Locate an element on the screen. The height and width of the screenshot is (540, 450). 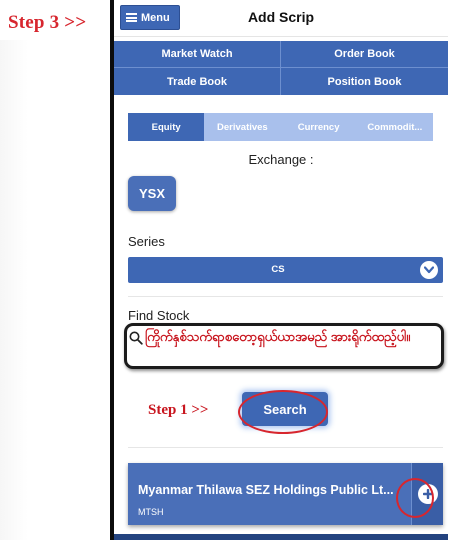
exchange-ysx-button: YSX is located at coordinates (152, 193).